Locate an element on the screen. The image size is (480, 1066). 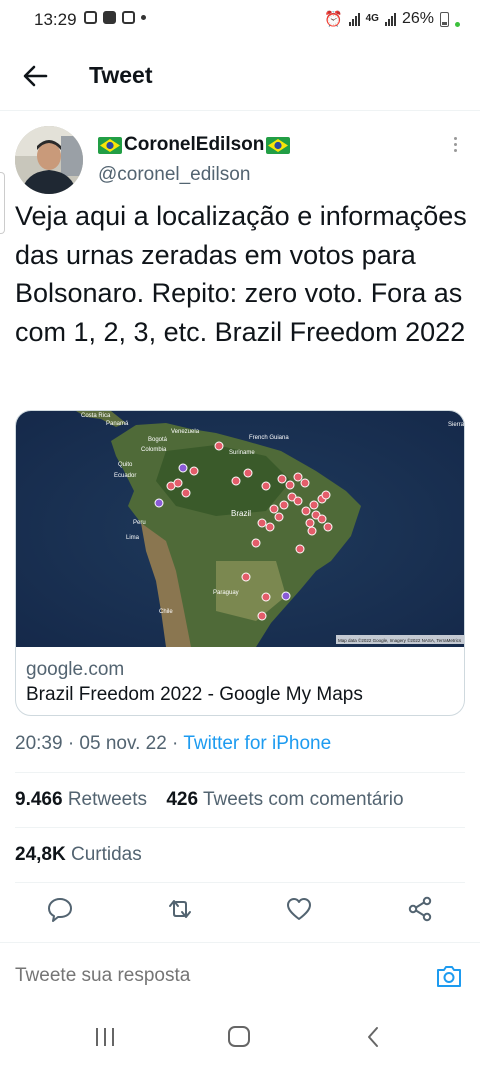
quotes-count: 426 is located at coordinates (182, 799).